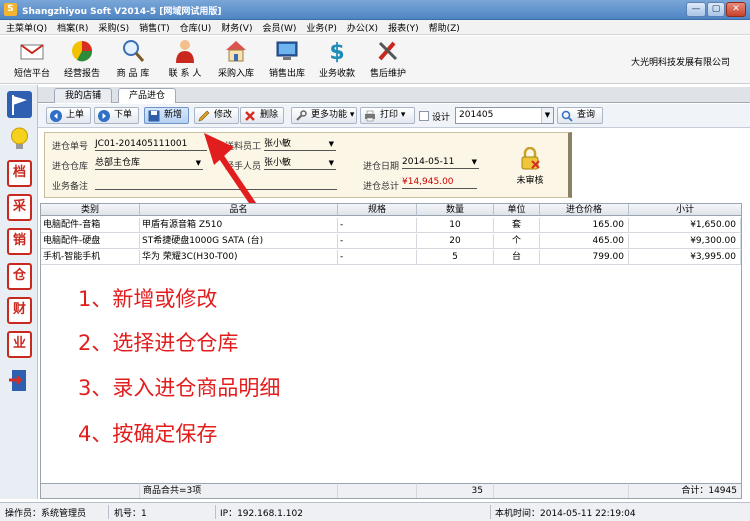 This screenshot has width=750, height=521. What do you see at coordinates (387, 115) in the screenshot?
I see `print-button: 打印 ▾` at bounding box center [387, 115].